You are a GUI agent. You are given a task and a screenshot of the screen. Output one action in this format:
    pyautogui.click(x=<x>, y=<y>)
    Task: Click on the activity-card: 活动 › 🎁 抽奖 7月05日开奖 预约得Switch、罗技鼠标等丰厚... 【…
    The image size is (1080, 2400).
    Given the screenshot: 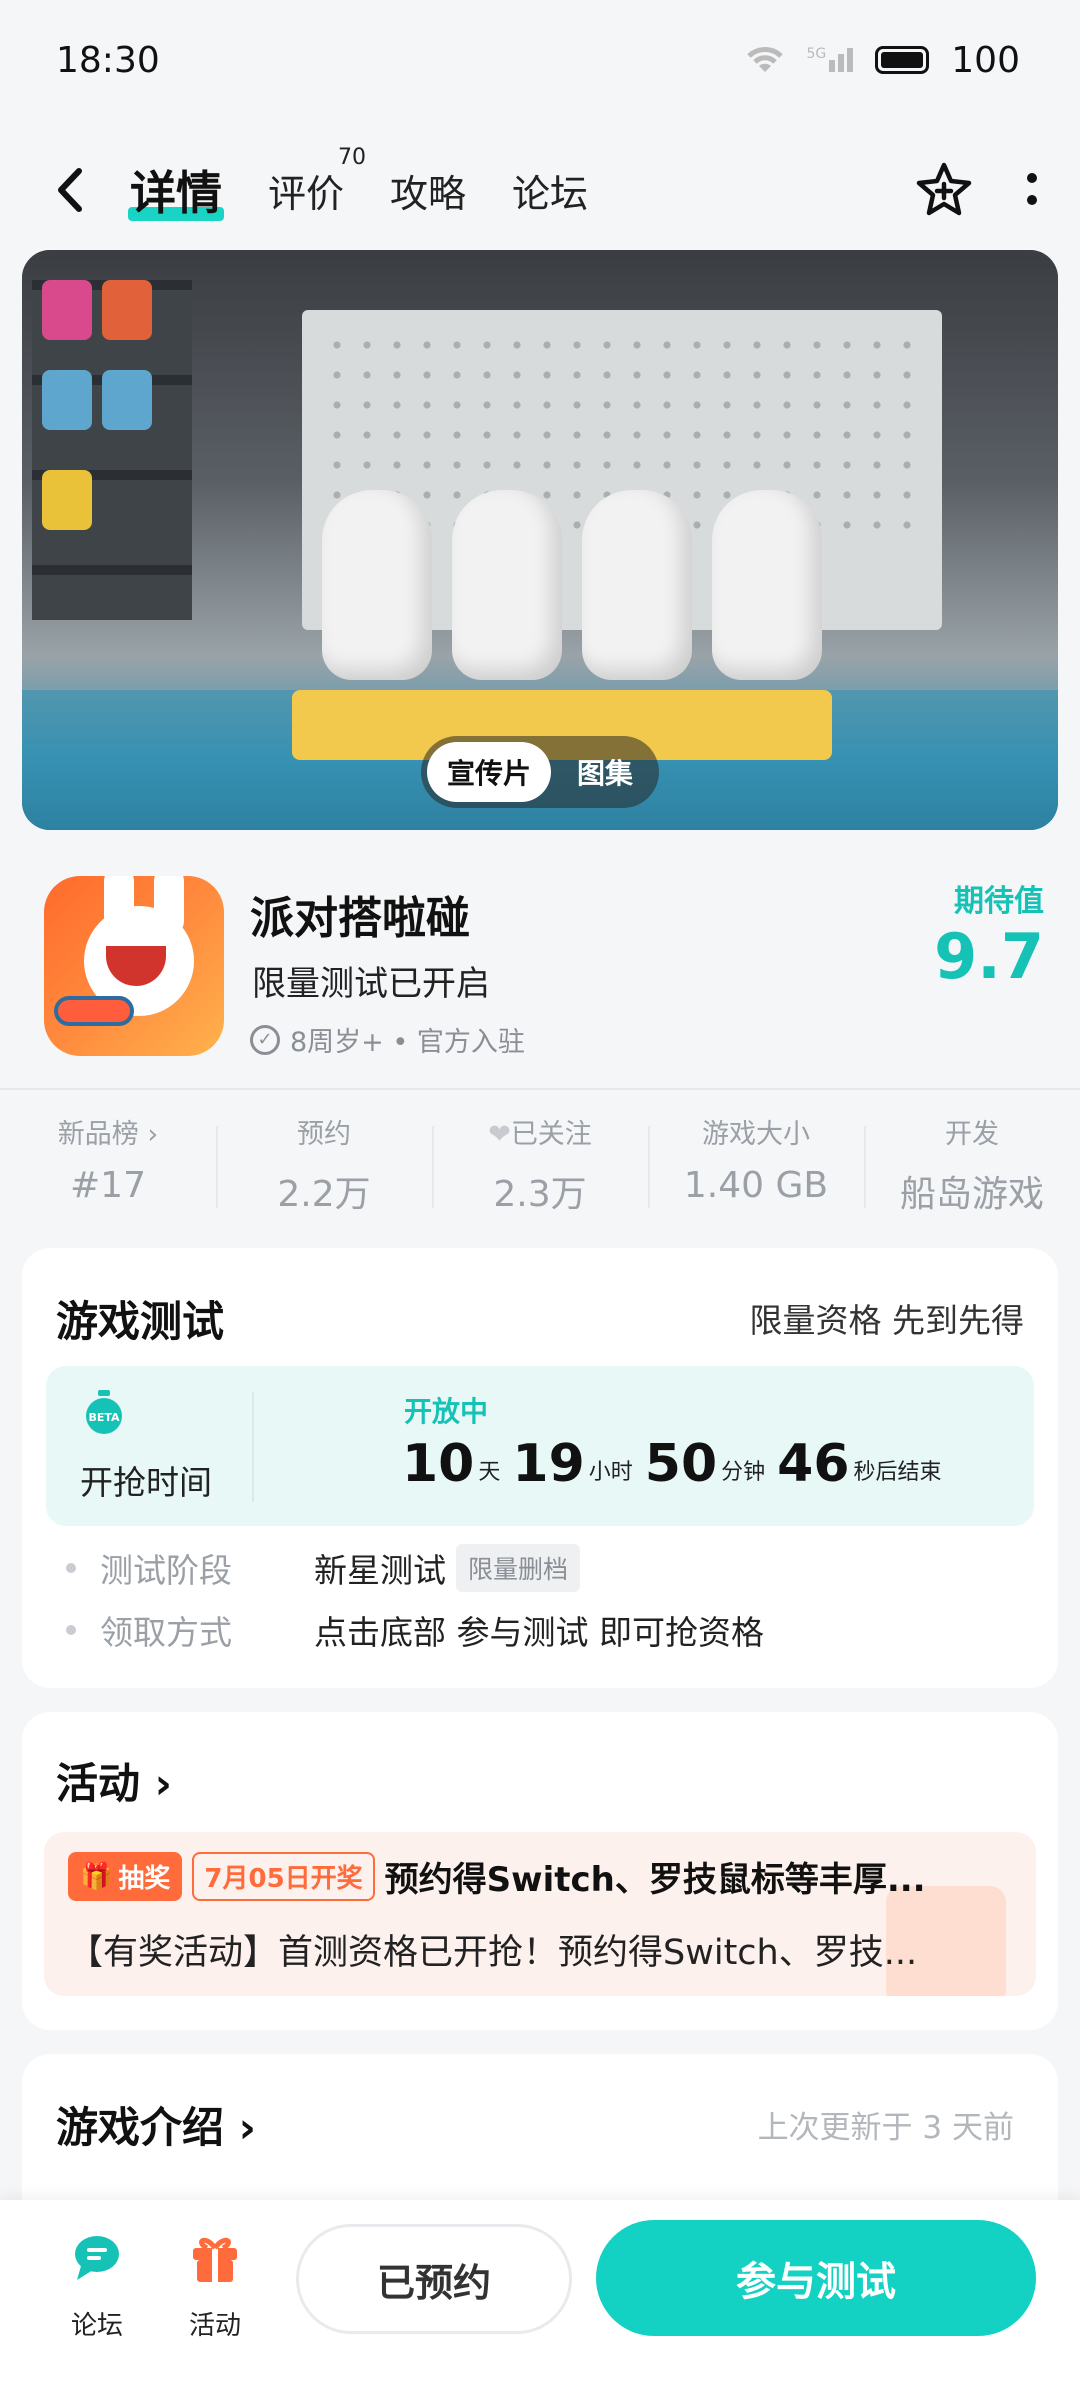 What is the action you would take?
    pyautogui.click(x=540, y=1871)
    